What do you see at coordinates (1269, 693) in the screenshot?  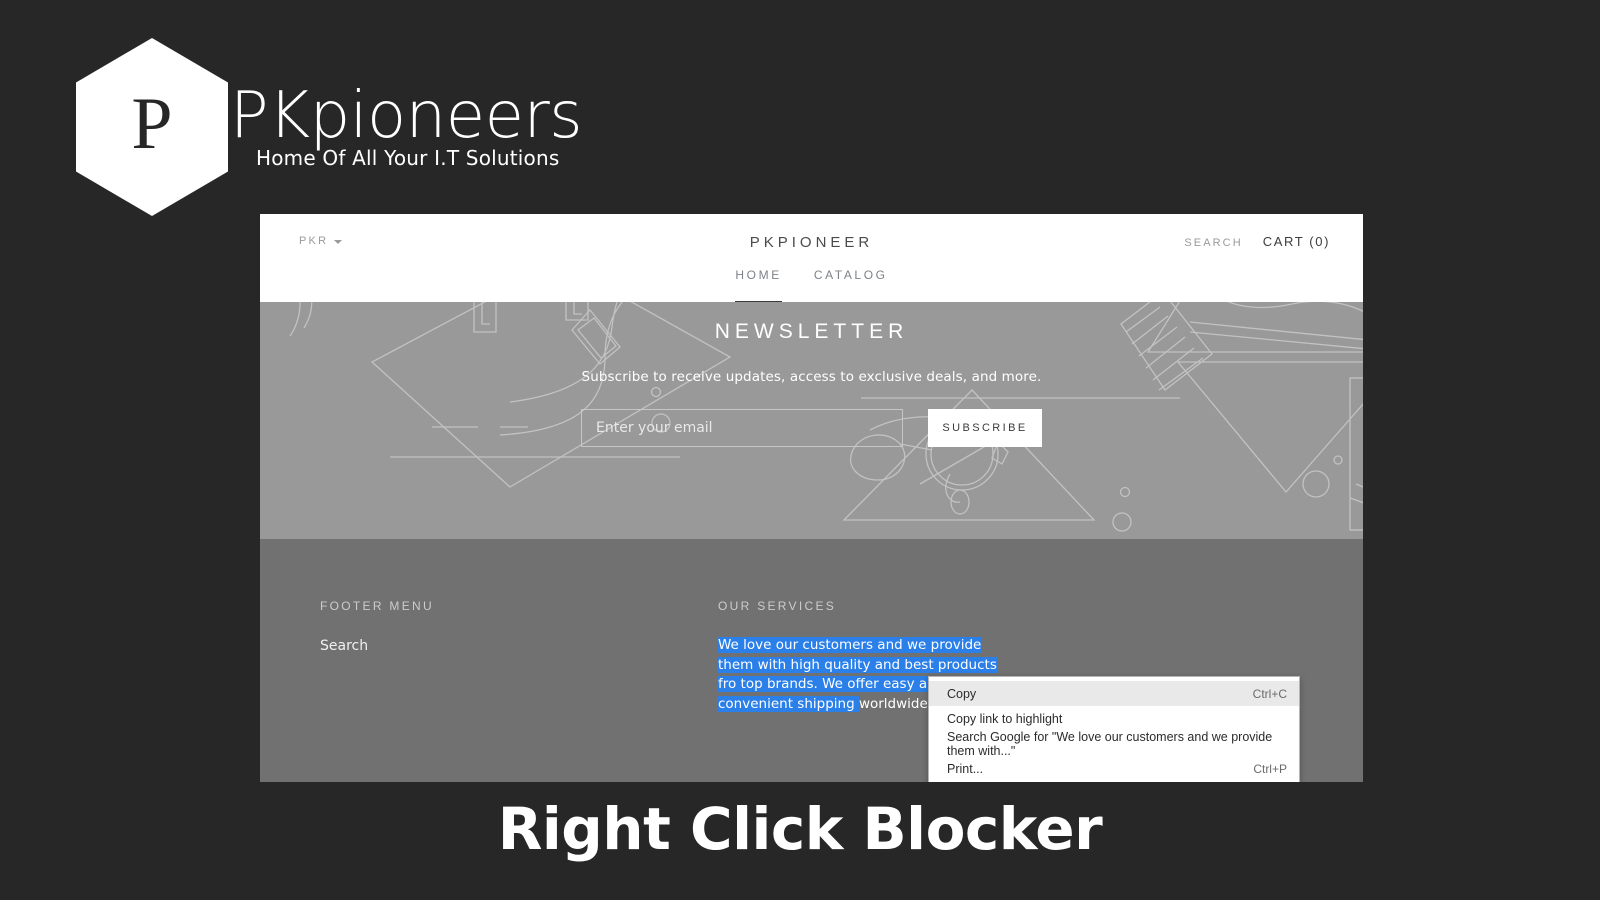 I see `context-menu-item-accelerator: Ctrl+C` at bounding box center [1269, 693].